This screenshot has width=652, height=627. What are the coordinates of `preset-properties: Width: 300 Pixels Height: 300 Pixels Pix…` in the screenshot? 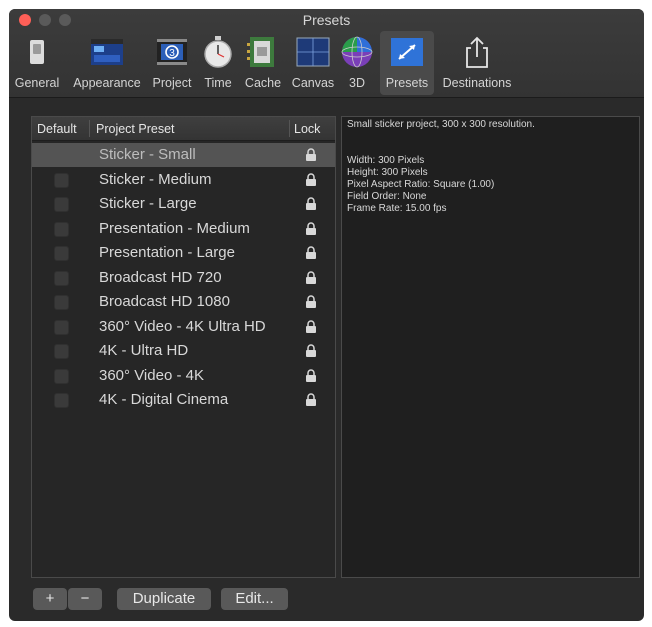 It's located at (420, 185).